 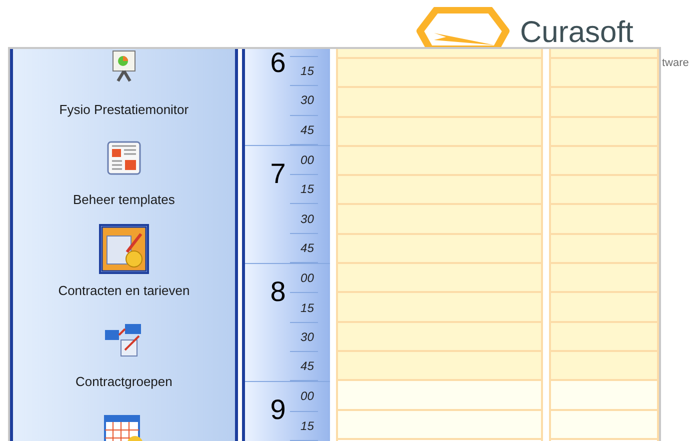 What do you see at coordinates (124, 199) in the screenshot?
I see `sidebar-item-label: Beheer templates` at bounding box center [124, 199].